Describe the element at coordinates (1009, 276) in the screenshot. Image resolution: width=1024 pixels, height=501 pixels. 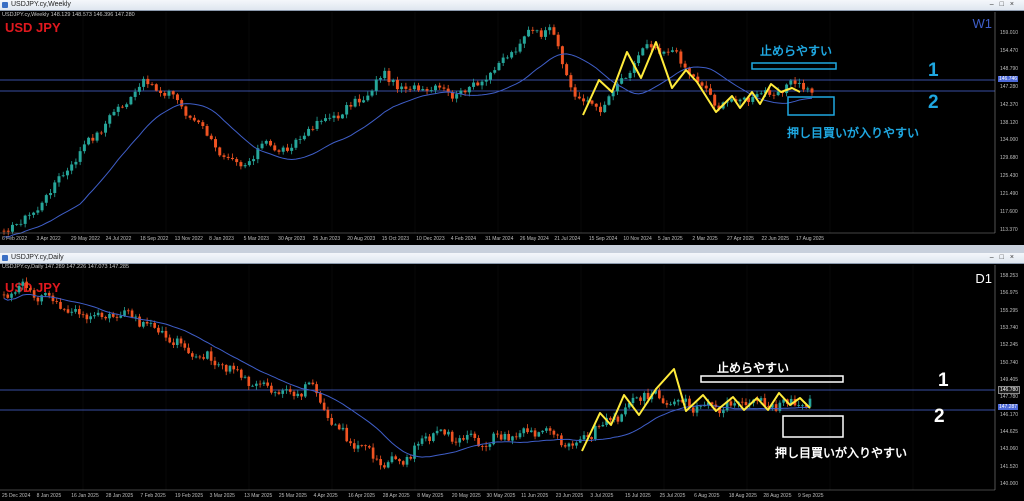
I see `price-tick-label: 158.253` at that location.